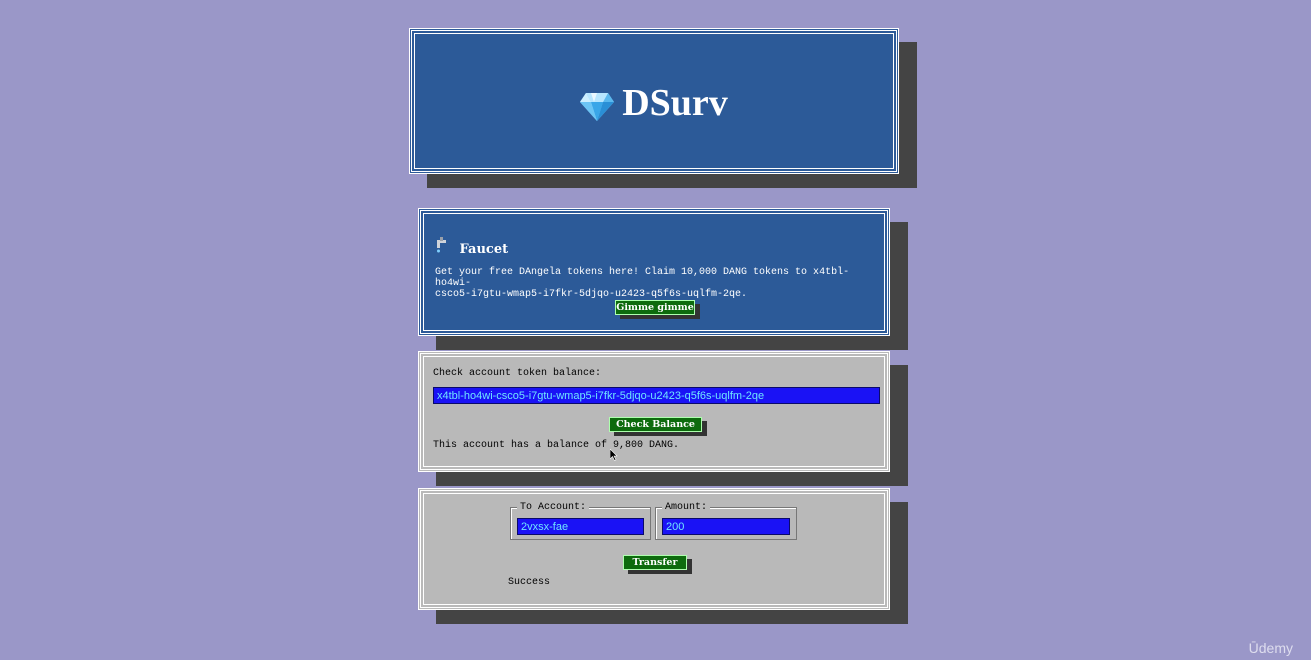 Image resolution: width=1311 pixels, height=660 pixels. I want to click on transfer-panel: To Account: Amount: Transfer Success, so click(654, 549).